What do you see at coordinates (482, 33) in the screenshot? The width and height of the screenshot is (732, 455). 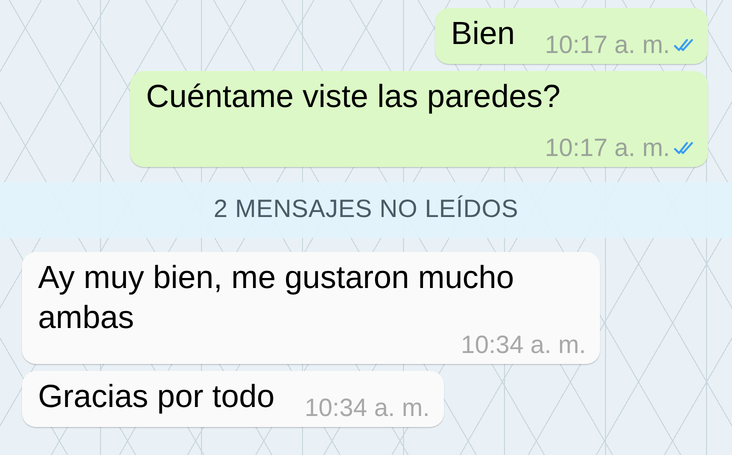 I see `message-text: Bien` at bounding box center [482, 33].